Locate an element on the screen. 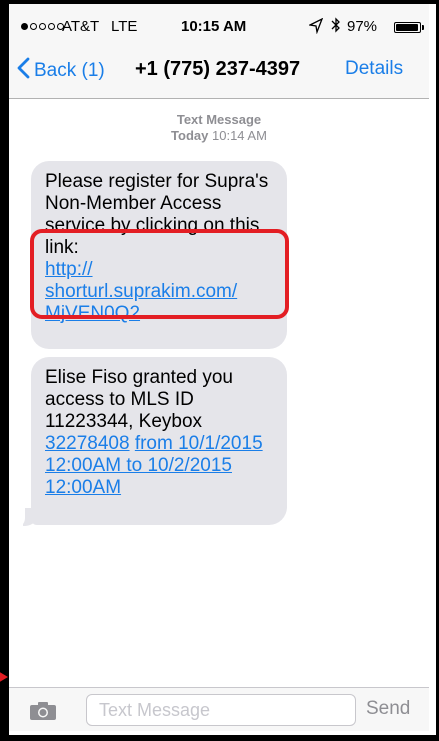 The image size is (439, 741). contact-title: +1 (775) 237-4397 is located at coordinates (218, 69).